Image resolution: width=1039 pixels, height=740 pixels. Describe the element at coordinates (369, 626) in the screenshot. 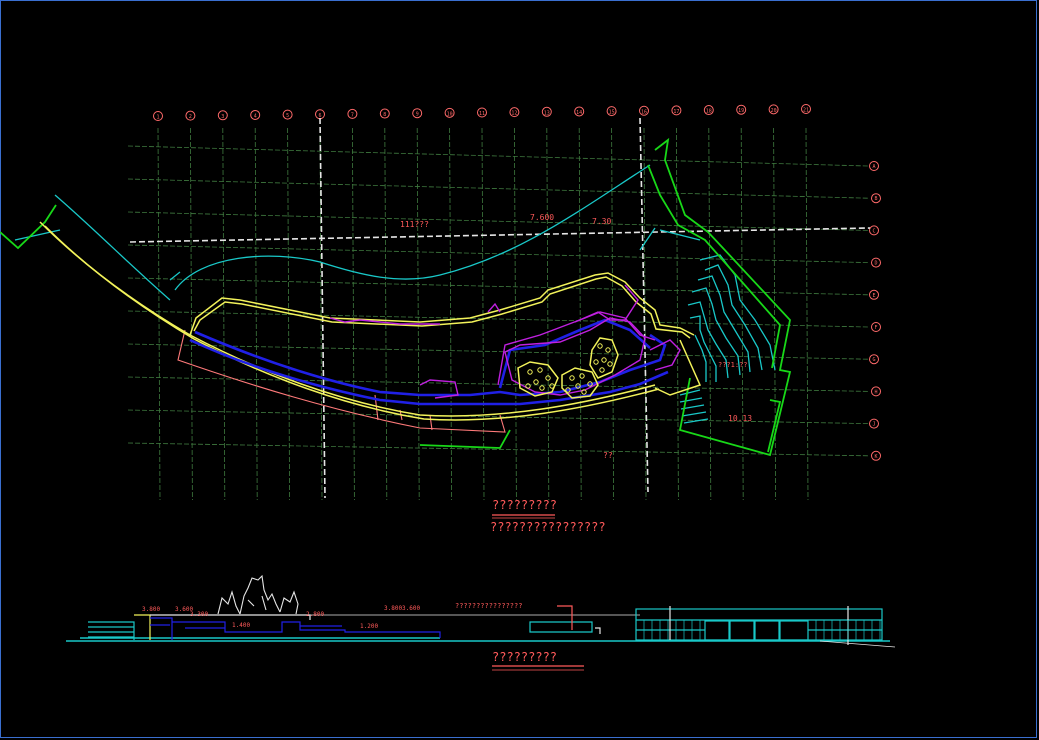

I see `level-label: 1.200` at that location.